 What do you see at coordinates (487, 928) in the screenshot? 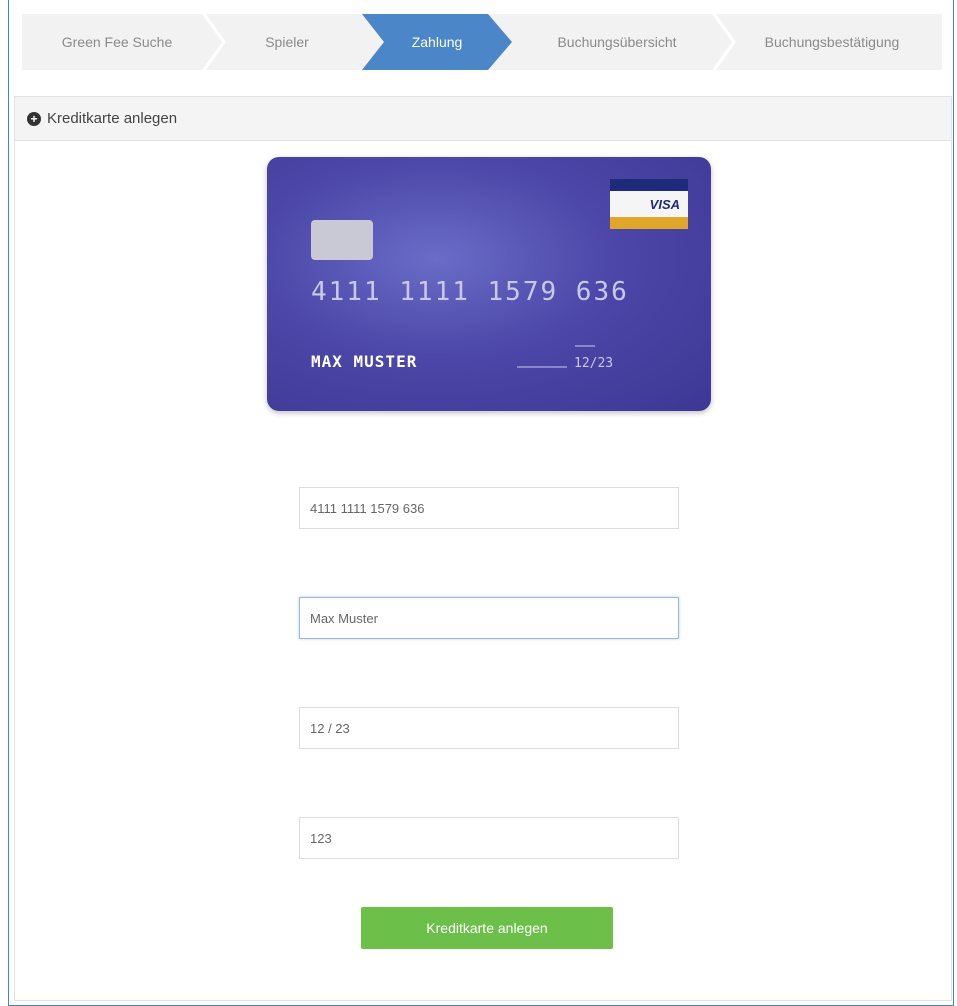
I see `add-credit-card-button: Kreditkarte anlegen` at bounding box center [487, 928].